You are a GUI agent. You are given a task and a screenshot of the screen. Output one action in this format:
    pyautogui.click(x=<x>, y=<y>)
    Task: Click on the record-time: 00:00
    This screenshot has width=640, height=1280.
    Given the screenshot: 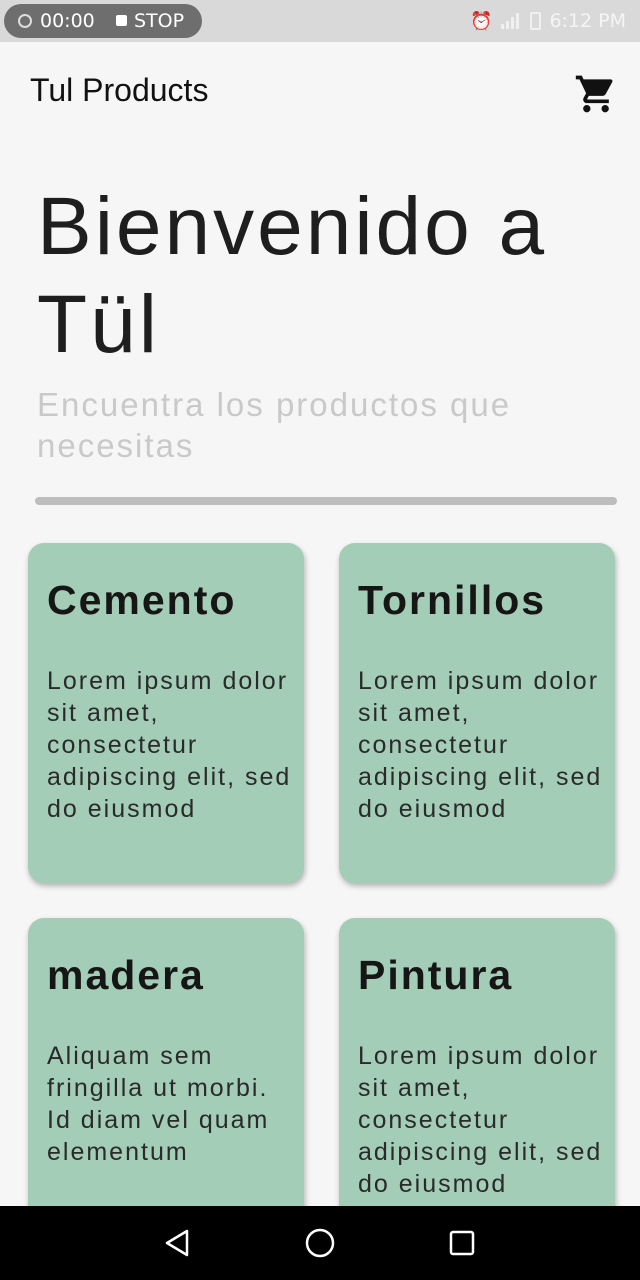 What is the action you would take?
    pyautogui.click(x=67, y=21)
    